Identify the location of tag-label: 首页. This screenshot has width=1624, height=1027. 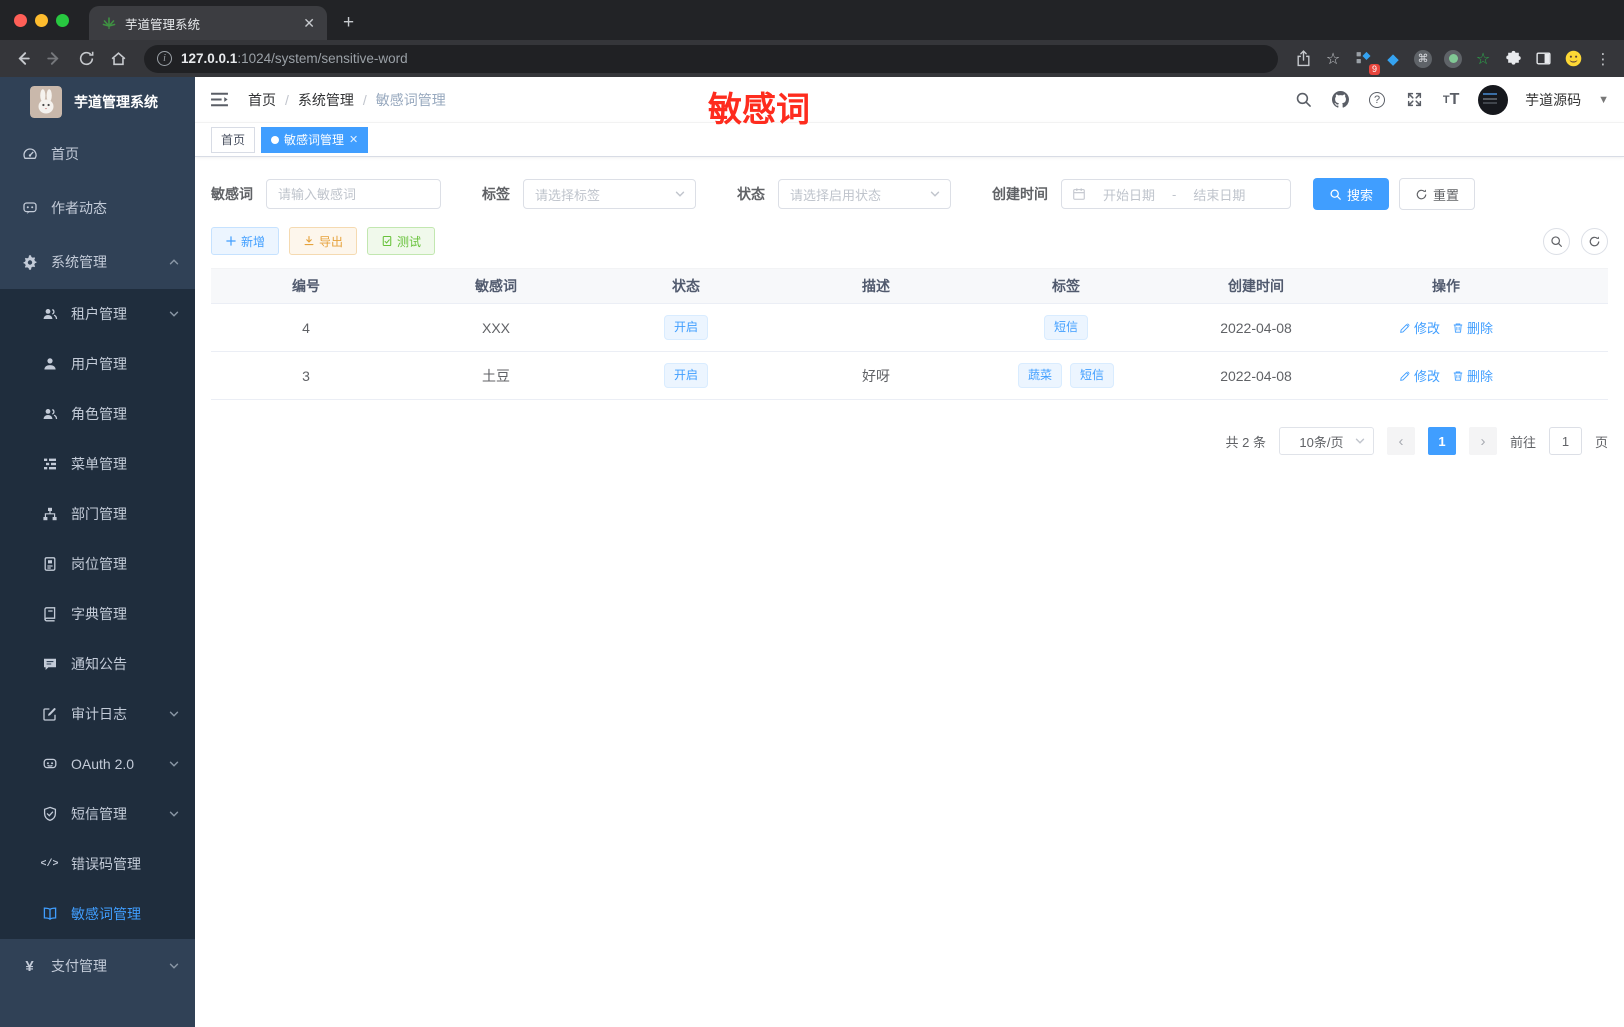
(233, 140).